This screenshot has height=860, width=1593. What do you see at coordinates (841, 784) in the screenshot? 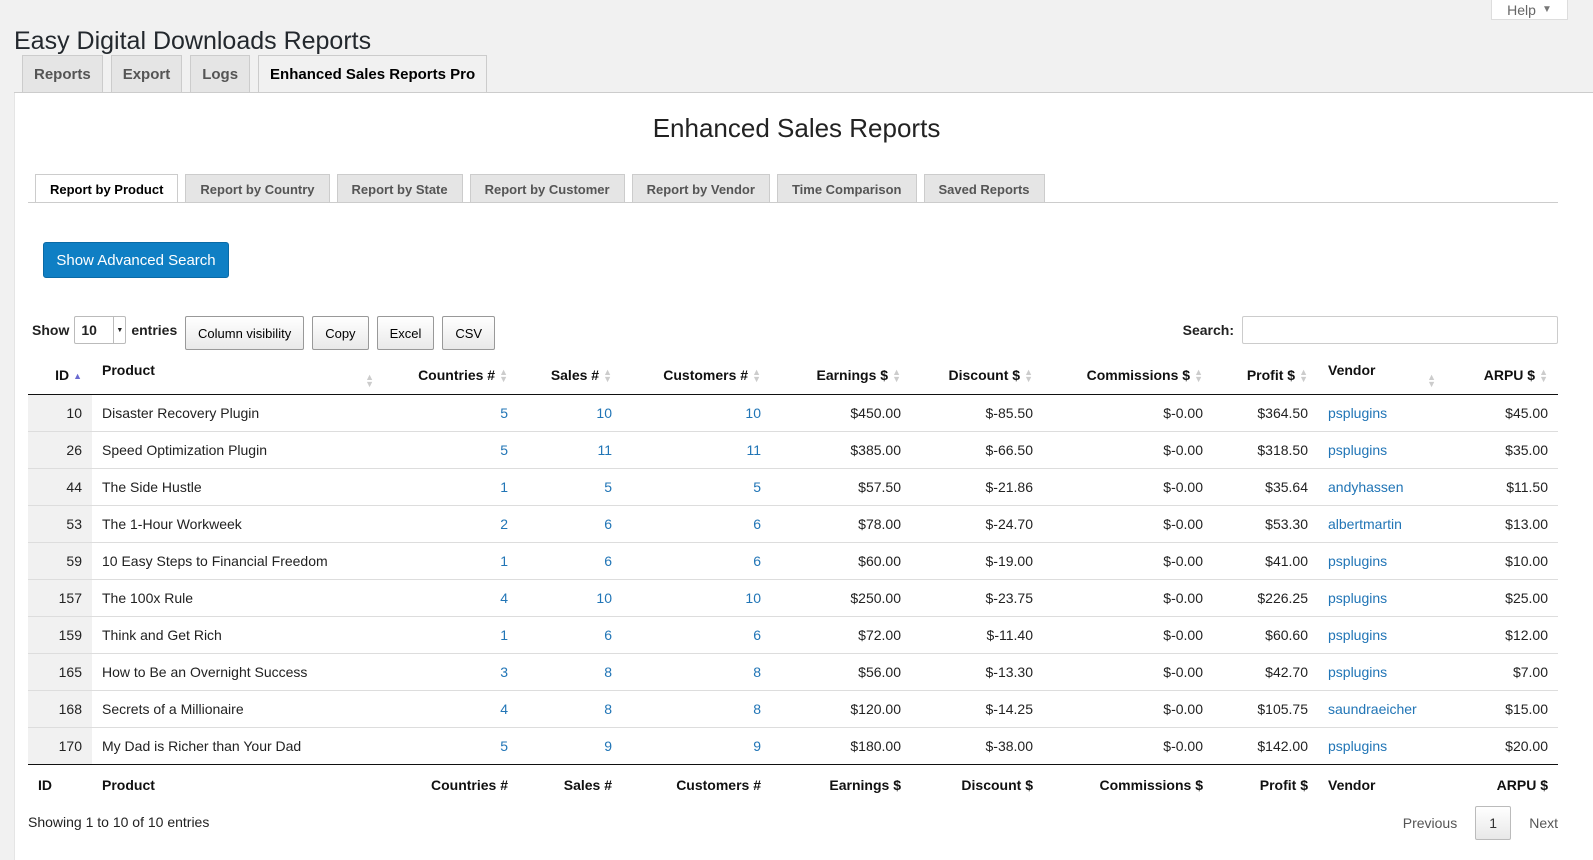
I see `footer-earnings: Earnings $` at bounding box center [841, 784].